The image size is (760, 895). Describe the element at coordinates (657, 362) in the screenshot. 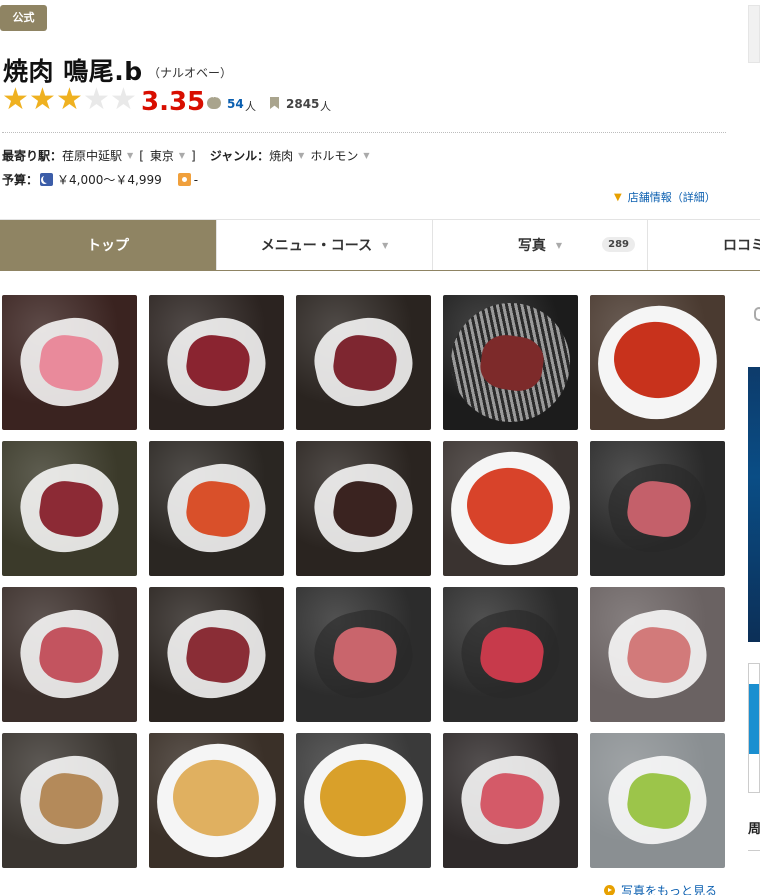

I see `photo-spicy-soup-bowl` at that location.